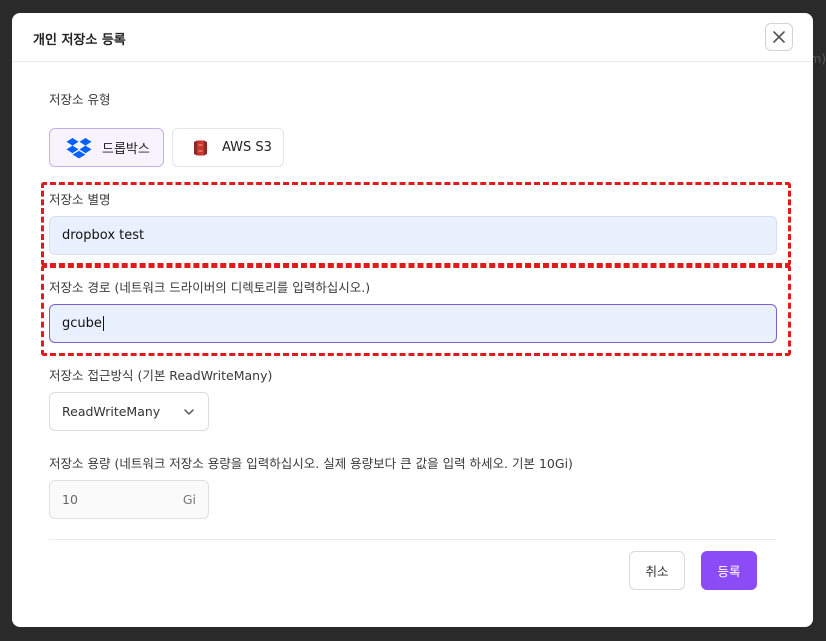 Image resolution: width=826 pixels, height=641 pixels. Describe the element at coordinates (70, 499) in the screenshot. I see `capacity-placeholder: 10` at that location.